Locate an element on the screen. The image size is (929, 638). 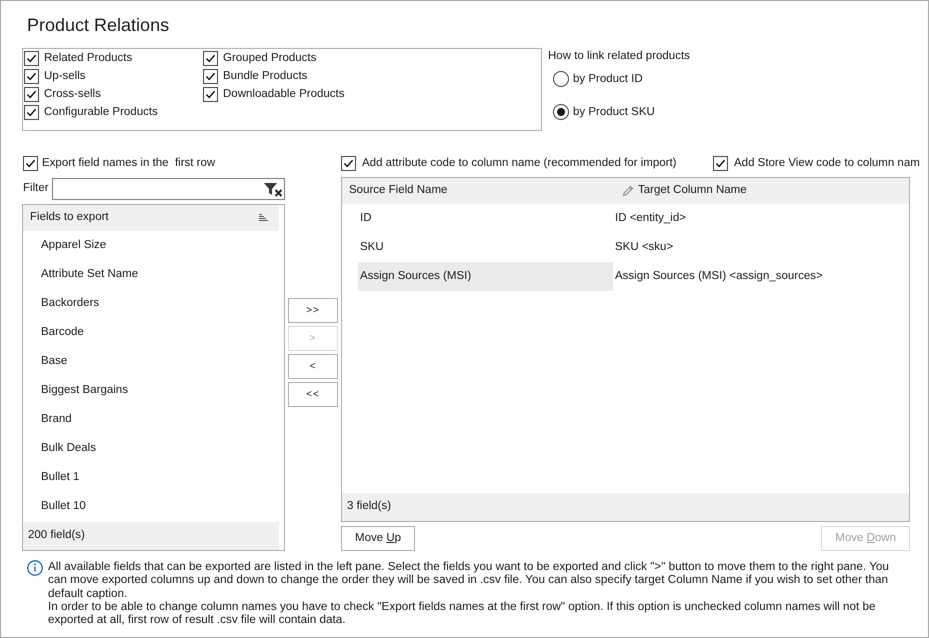
table-cell: Assign Sources (MSI) <assign_sources> is located at coordinates (761, 276).